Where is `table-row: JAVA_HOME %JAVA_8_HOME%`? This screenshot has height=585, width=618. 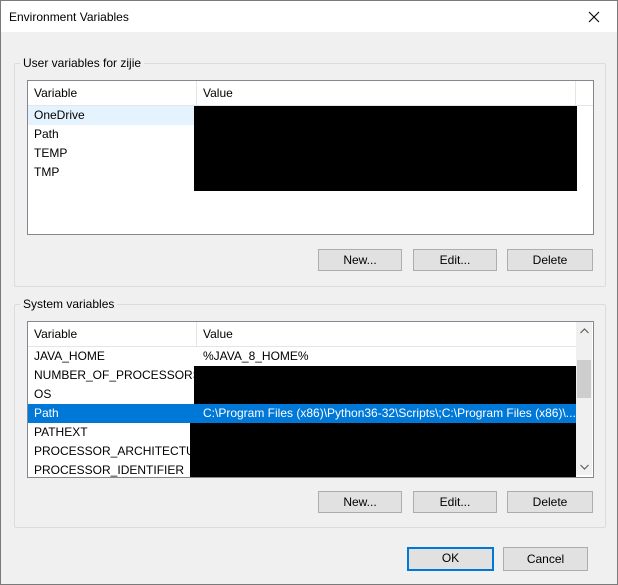
table-row: JAVA_HOME %JAVA_8_HOME% is located at coordinates (302, 356).